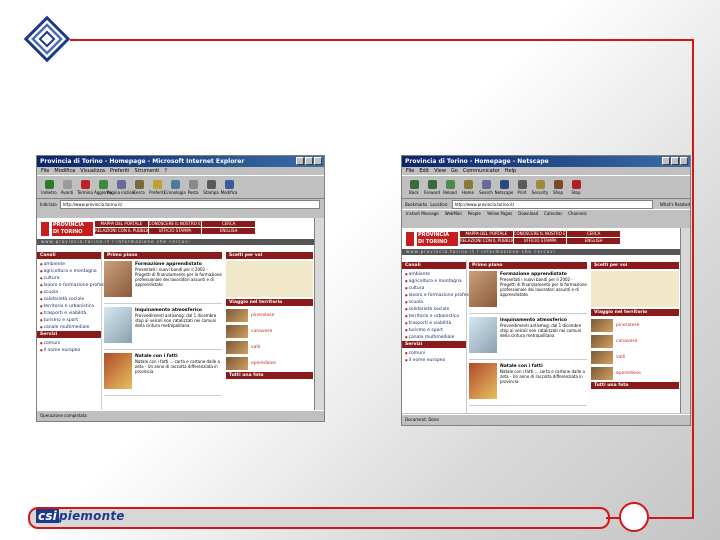 The image size is (720, 540). I want to click on search-button: Search, so click(486, 187).